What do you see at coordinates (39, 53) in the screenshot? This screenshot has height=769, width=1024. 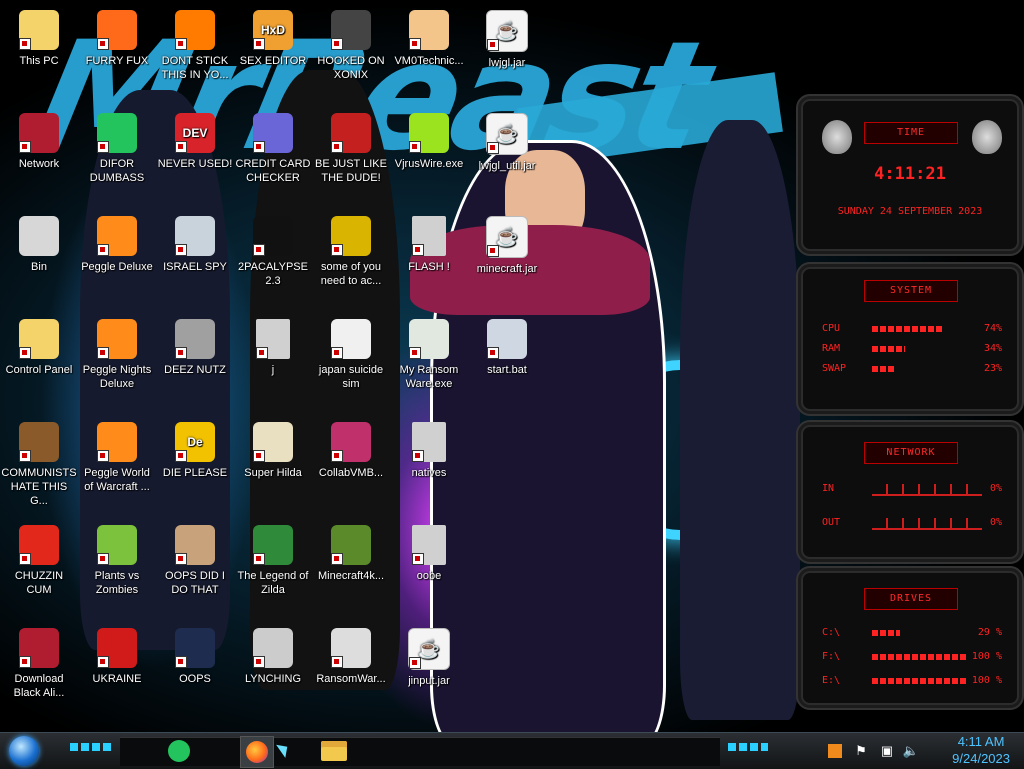 I see `desktop-icon: This PC` at bounding box center [39, 53].